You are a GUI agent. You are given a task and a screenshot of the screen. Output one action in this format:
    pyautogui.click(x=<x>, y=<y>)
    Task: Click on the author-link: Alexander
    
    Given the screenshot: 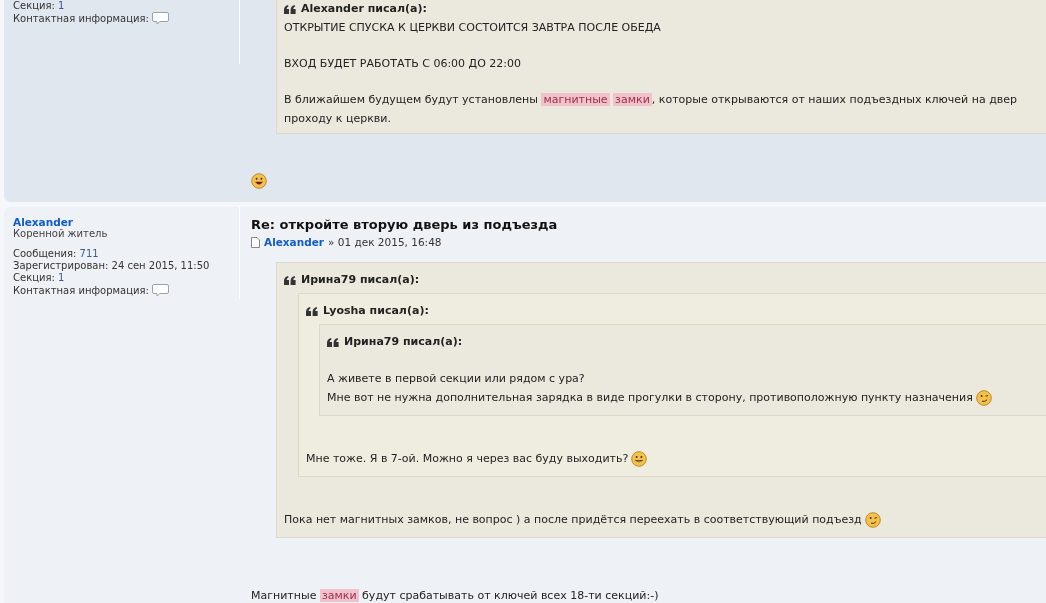 What is the action you would take?
    pyautogui.click(x=294, y=242)
    